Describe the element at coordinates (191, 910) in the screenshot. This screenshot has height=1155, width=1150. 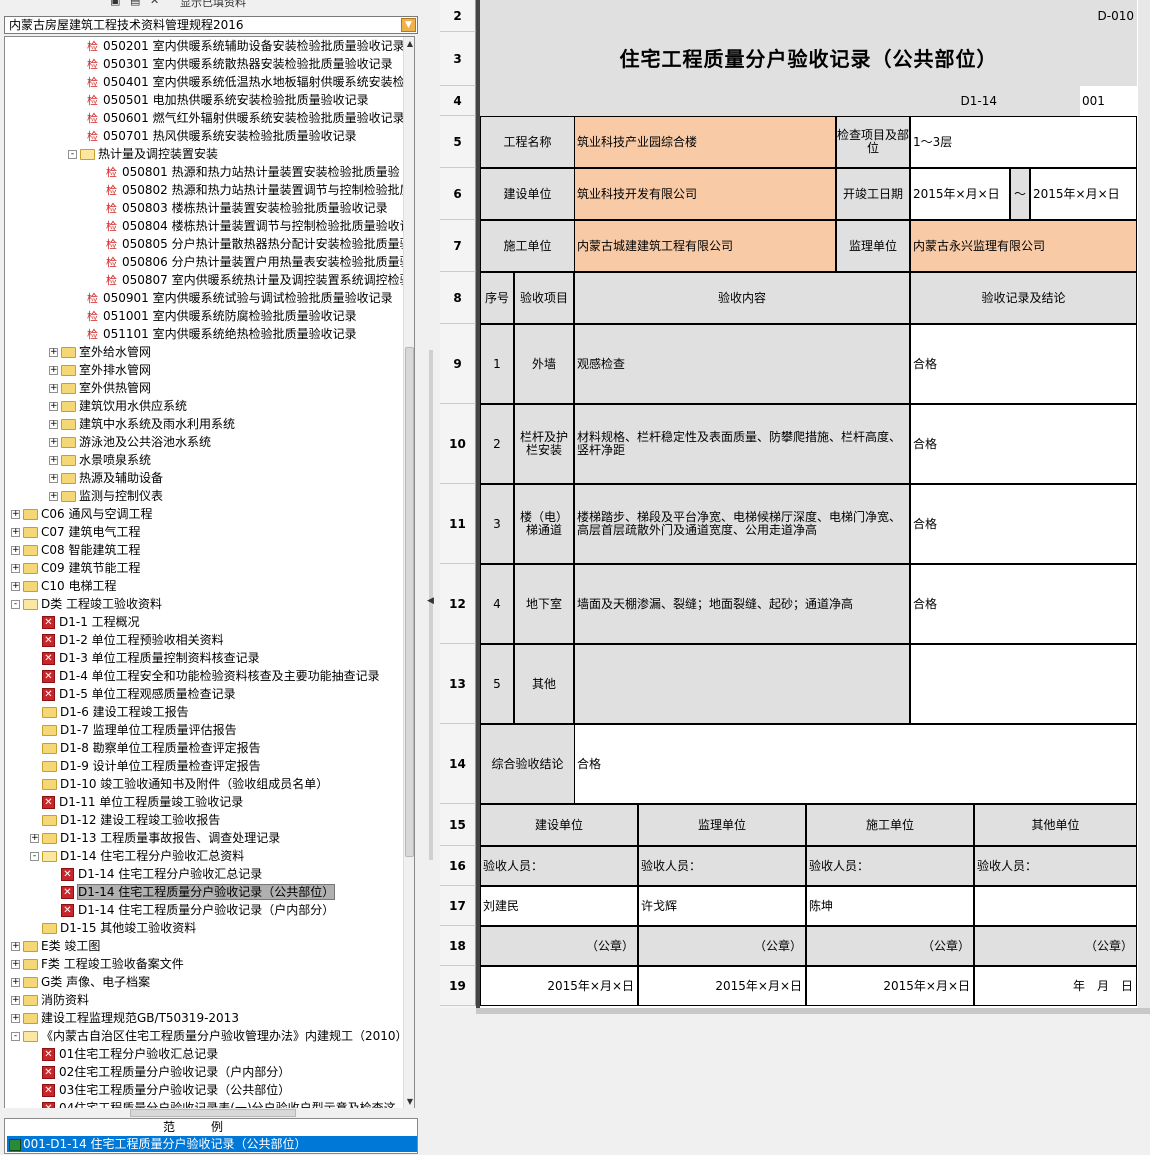
I see `tree-node: ✕ D1-14 住宅工程质量分户验收记录（户内部分）` at that location.